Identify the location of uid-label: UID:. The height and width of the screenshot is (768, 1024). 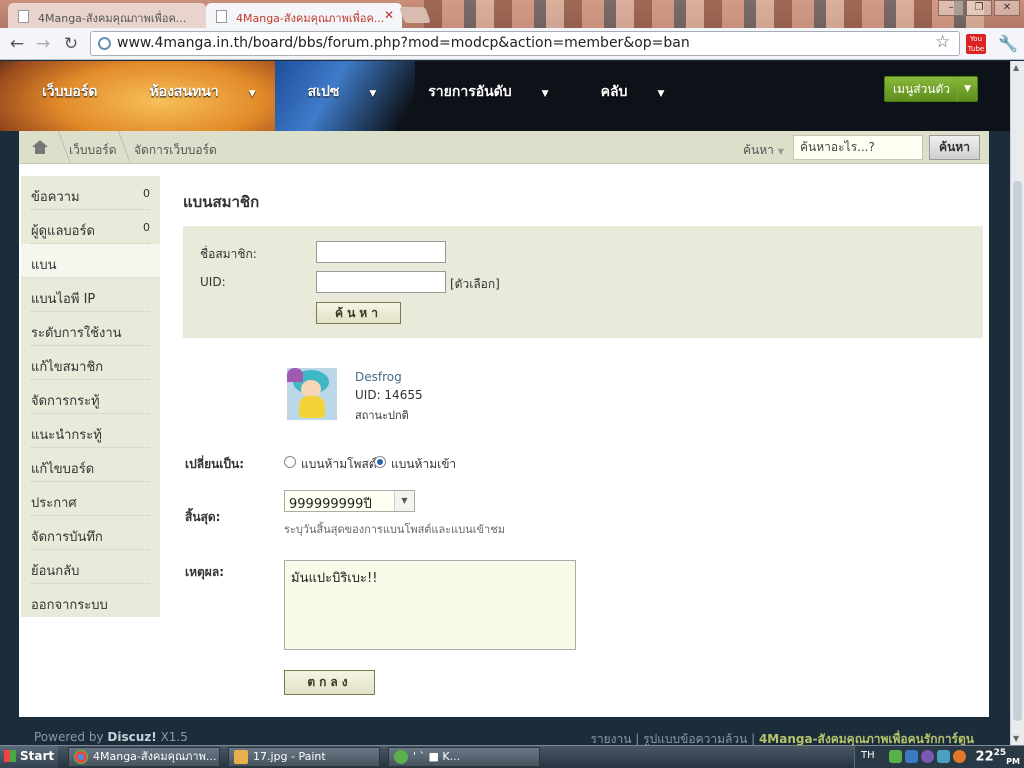
(213, 282).